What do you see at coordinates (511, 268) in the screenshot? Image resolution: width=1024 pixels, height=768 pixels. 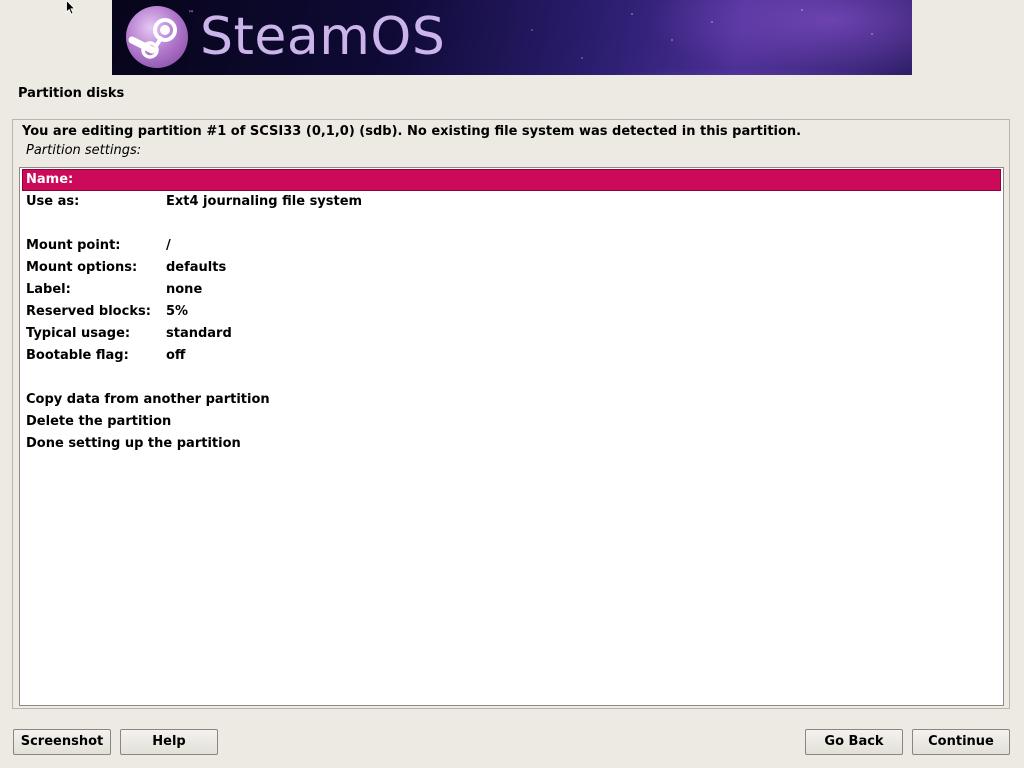 I see `list-item-mount-options: Mount options: defaults` at bounding box center [511, 268].